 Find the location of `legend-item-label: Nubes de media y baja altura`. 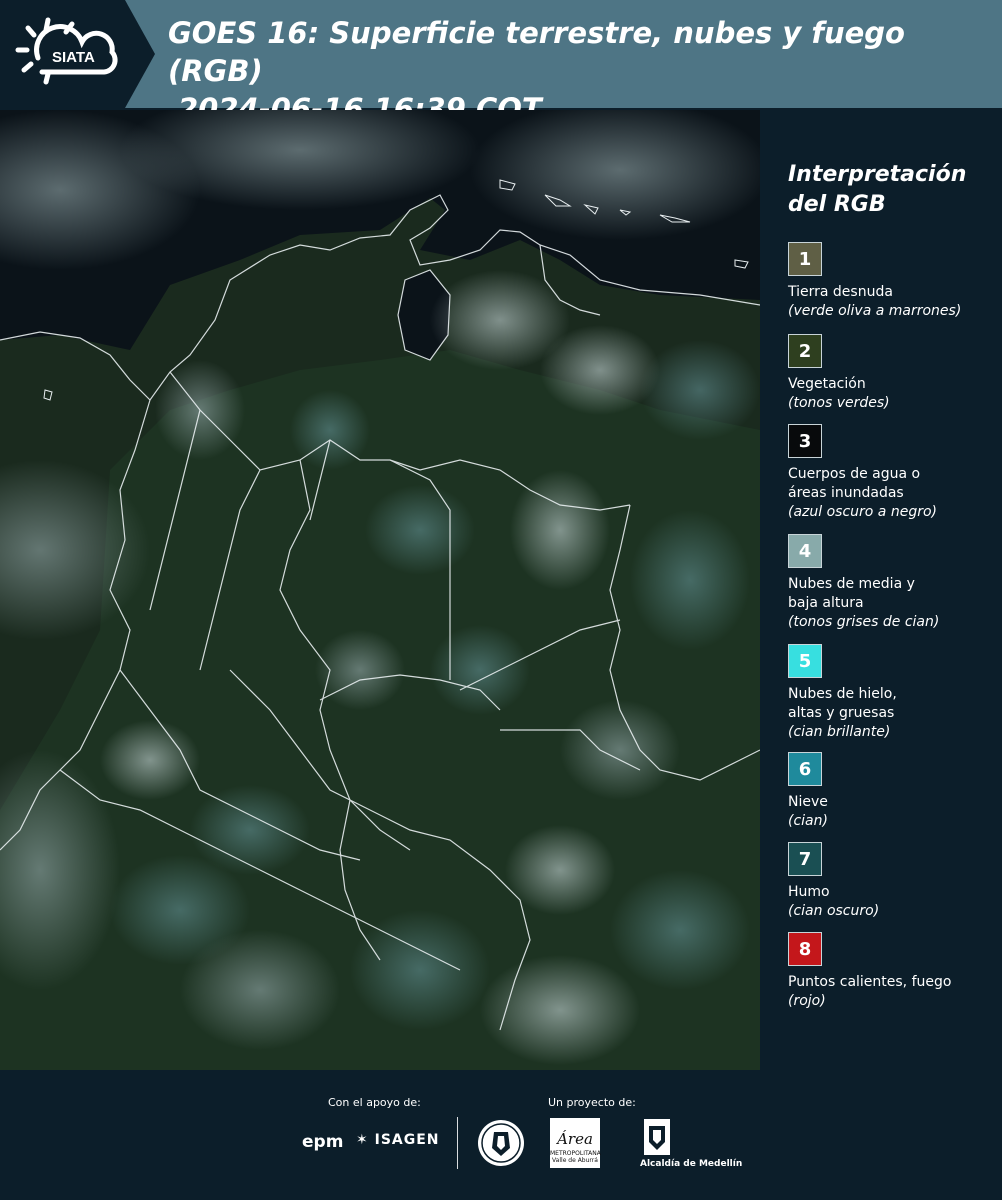

legend-item-label: Nubes de media y baja altura is located at coordinates (851, 593).